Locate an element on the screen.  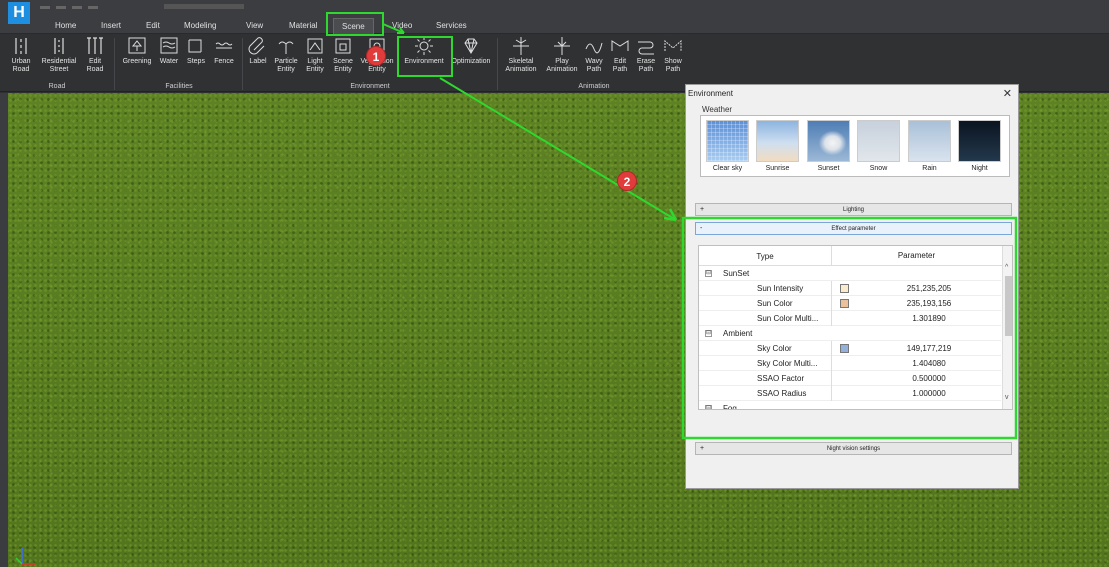
night-vision-section-label: Night vision settings is located at coordinates (853, 449).